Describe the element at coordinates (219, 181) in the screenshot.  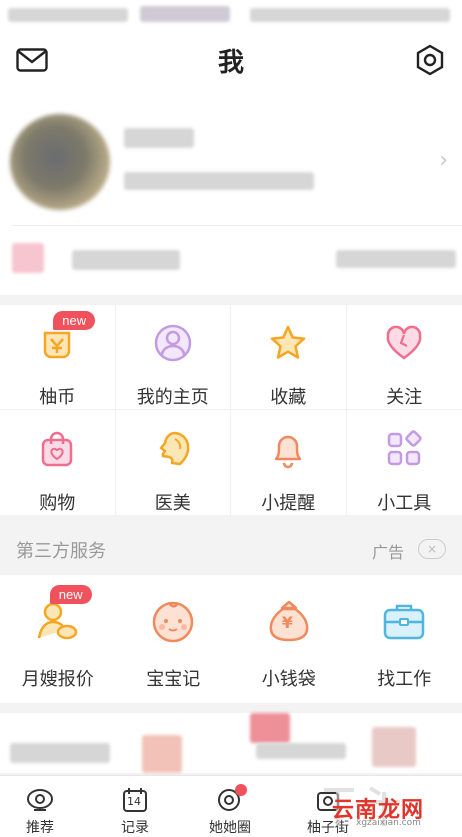
I see `user-info` at that location.